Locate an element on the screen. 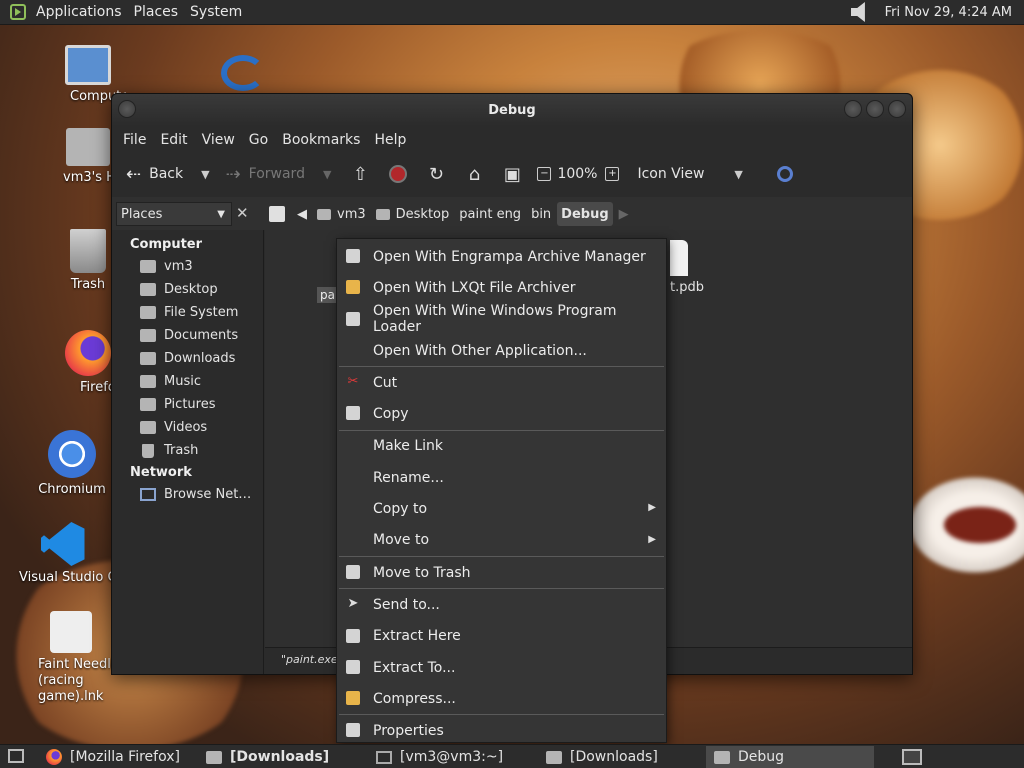  breadcrumb-desktop: Desktop is located at coordinates (413, 214).